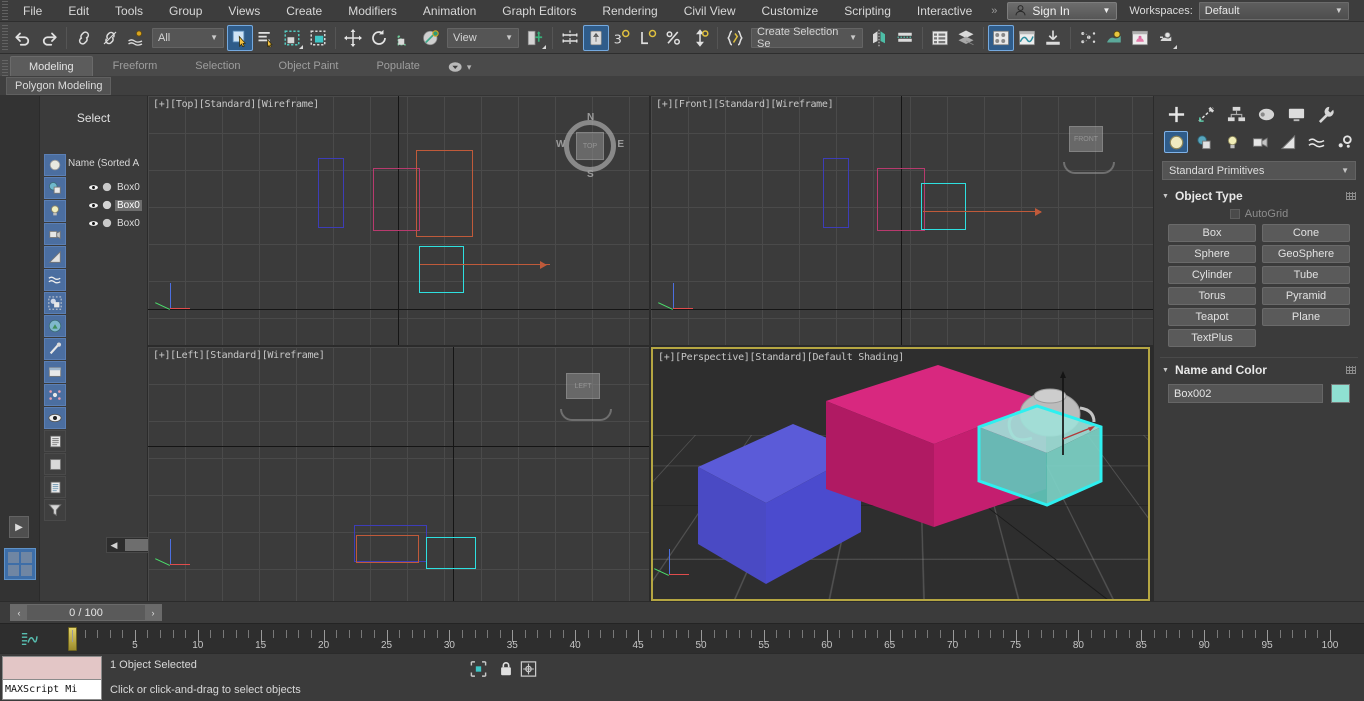  I want to click on layer-explorer-icon, so click(966, 38).